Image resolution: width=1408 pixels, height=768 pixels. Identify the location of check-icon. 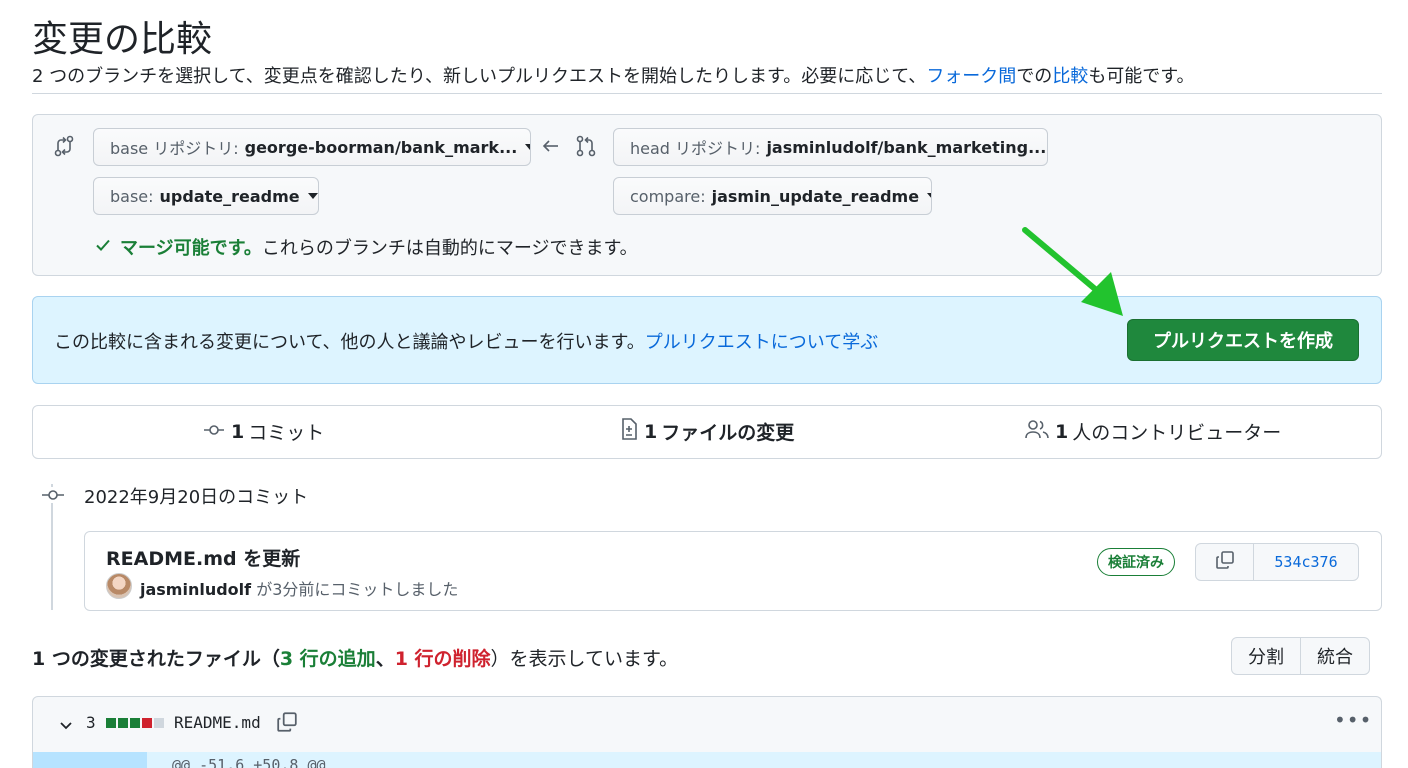
(103, 247).